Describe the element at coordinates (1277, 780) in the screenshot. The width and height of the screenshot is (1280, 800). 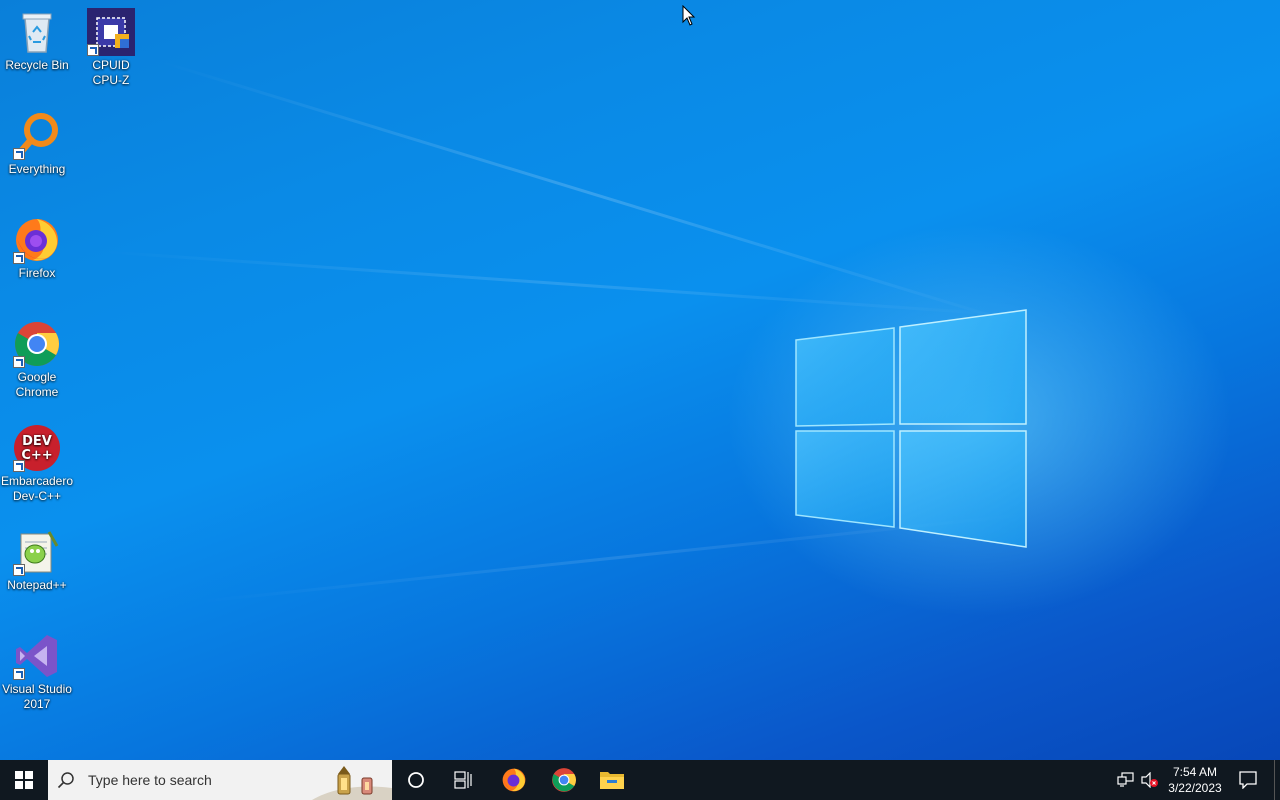
I see `show-desktop-button` at that location.